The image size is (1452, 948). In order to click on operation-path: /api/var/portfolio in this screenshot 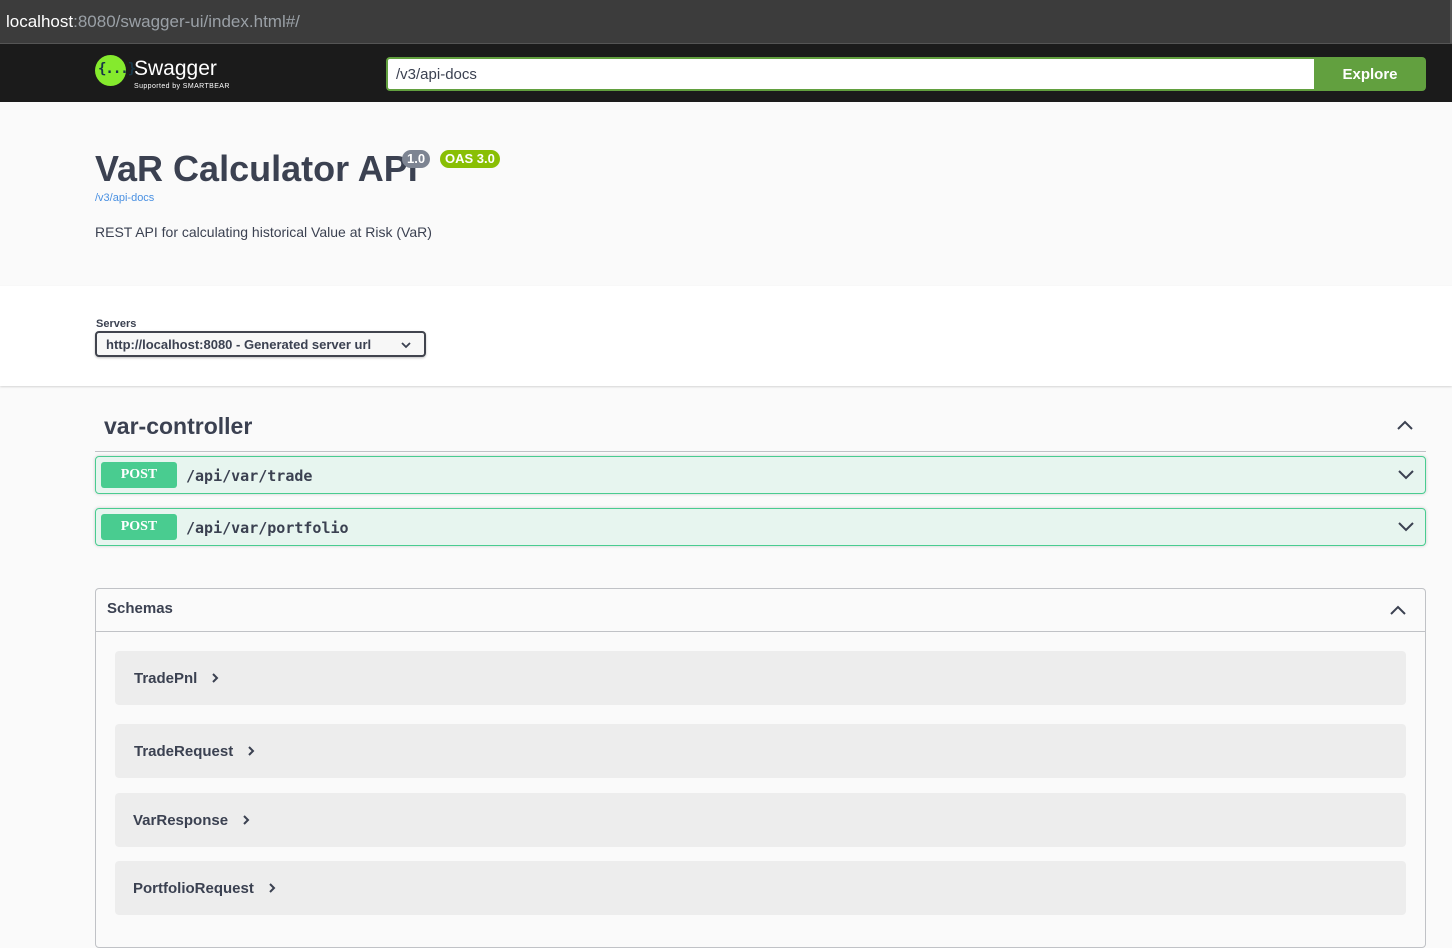, I will do `click(267, 528)`.